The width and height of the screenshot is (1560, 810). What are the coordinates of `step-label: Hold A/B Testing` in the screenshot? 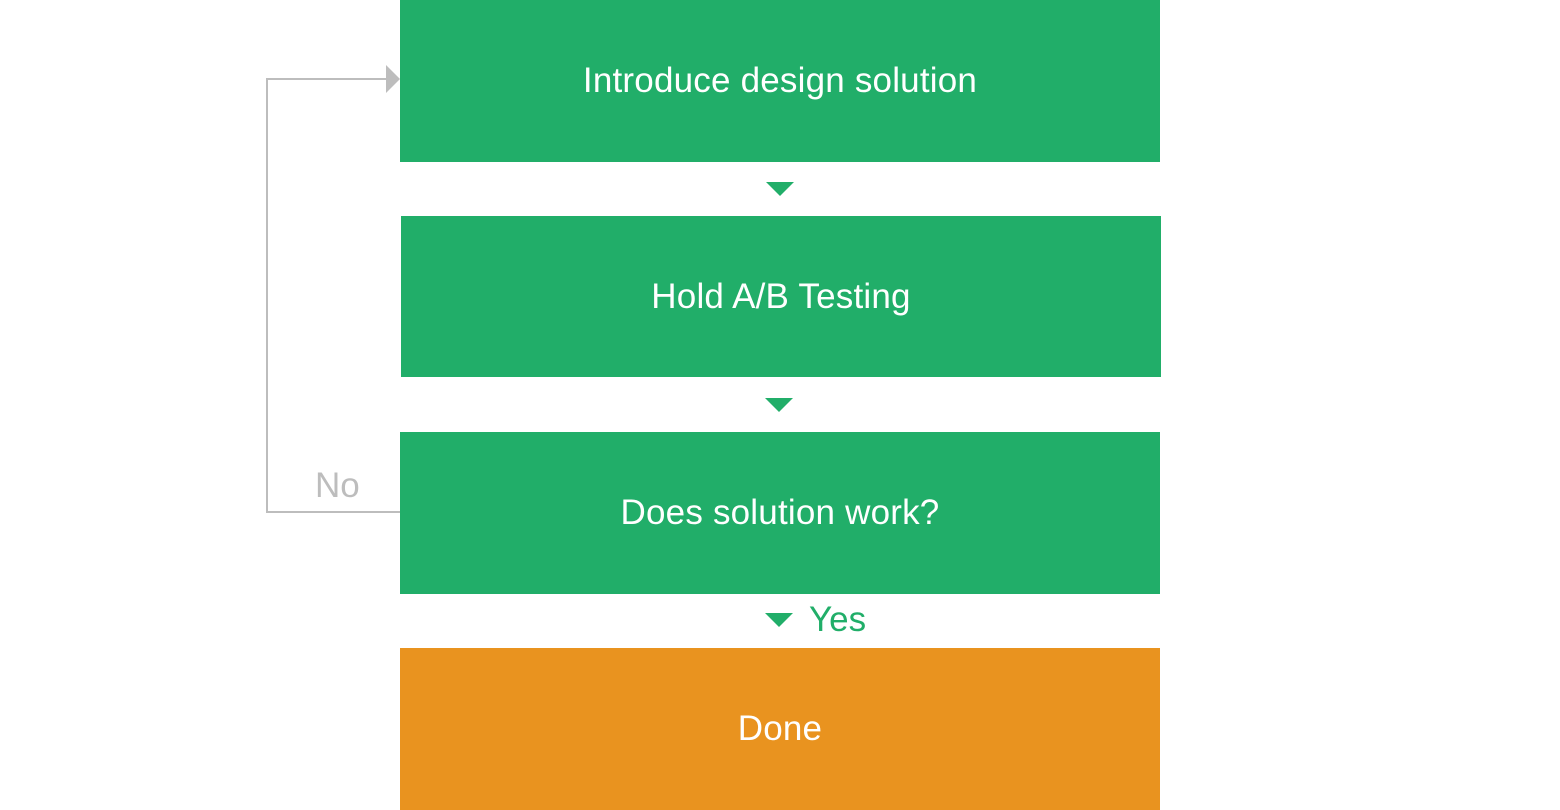 It's located at (781, 296).